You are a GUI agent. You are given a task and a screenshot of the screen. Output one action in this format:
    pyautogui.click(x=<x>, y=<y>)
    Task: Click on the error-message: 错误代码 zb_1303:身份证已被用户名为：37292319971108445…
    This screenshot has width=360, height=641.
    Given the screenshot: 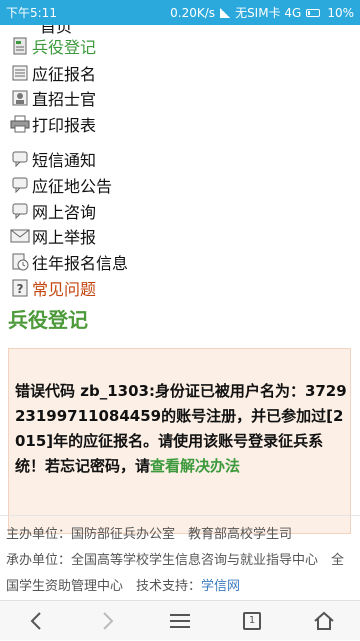 What is the action you would take?
    pyautogui.click(x=181, y=429)
    